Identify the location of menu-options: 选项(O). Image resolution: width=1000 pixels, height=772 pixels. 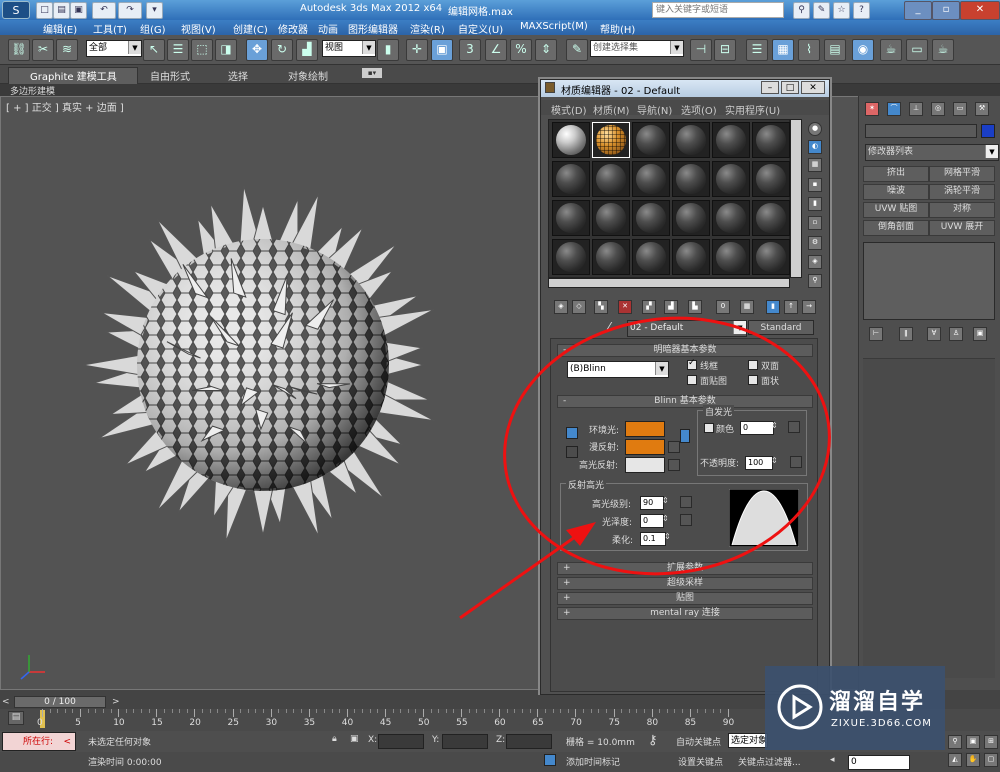
(699, 109).